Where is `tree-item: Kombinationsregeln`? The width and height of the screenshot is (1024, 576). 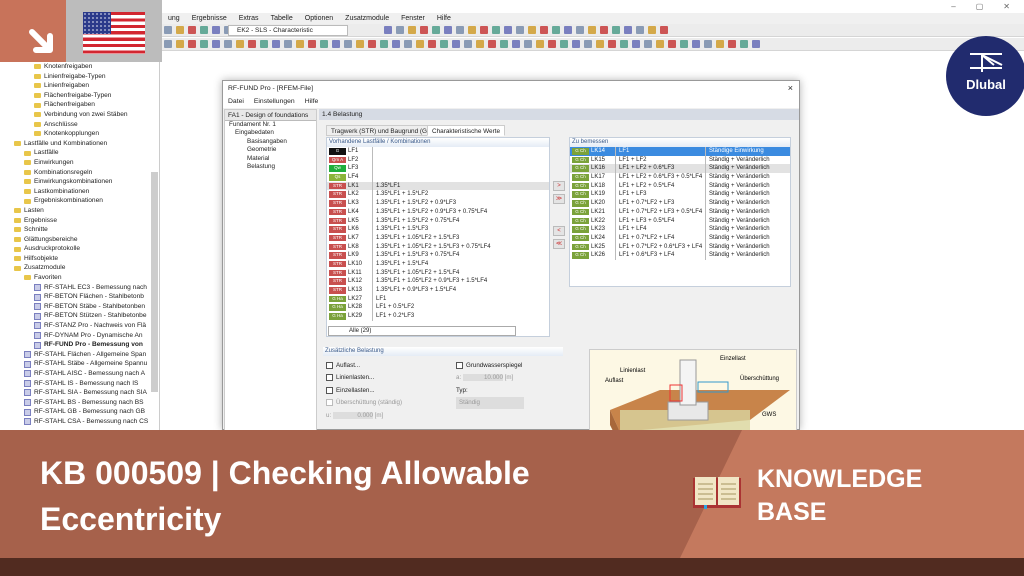
tree-item: Kombinationsregeln is located at coordinates (79, 173).